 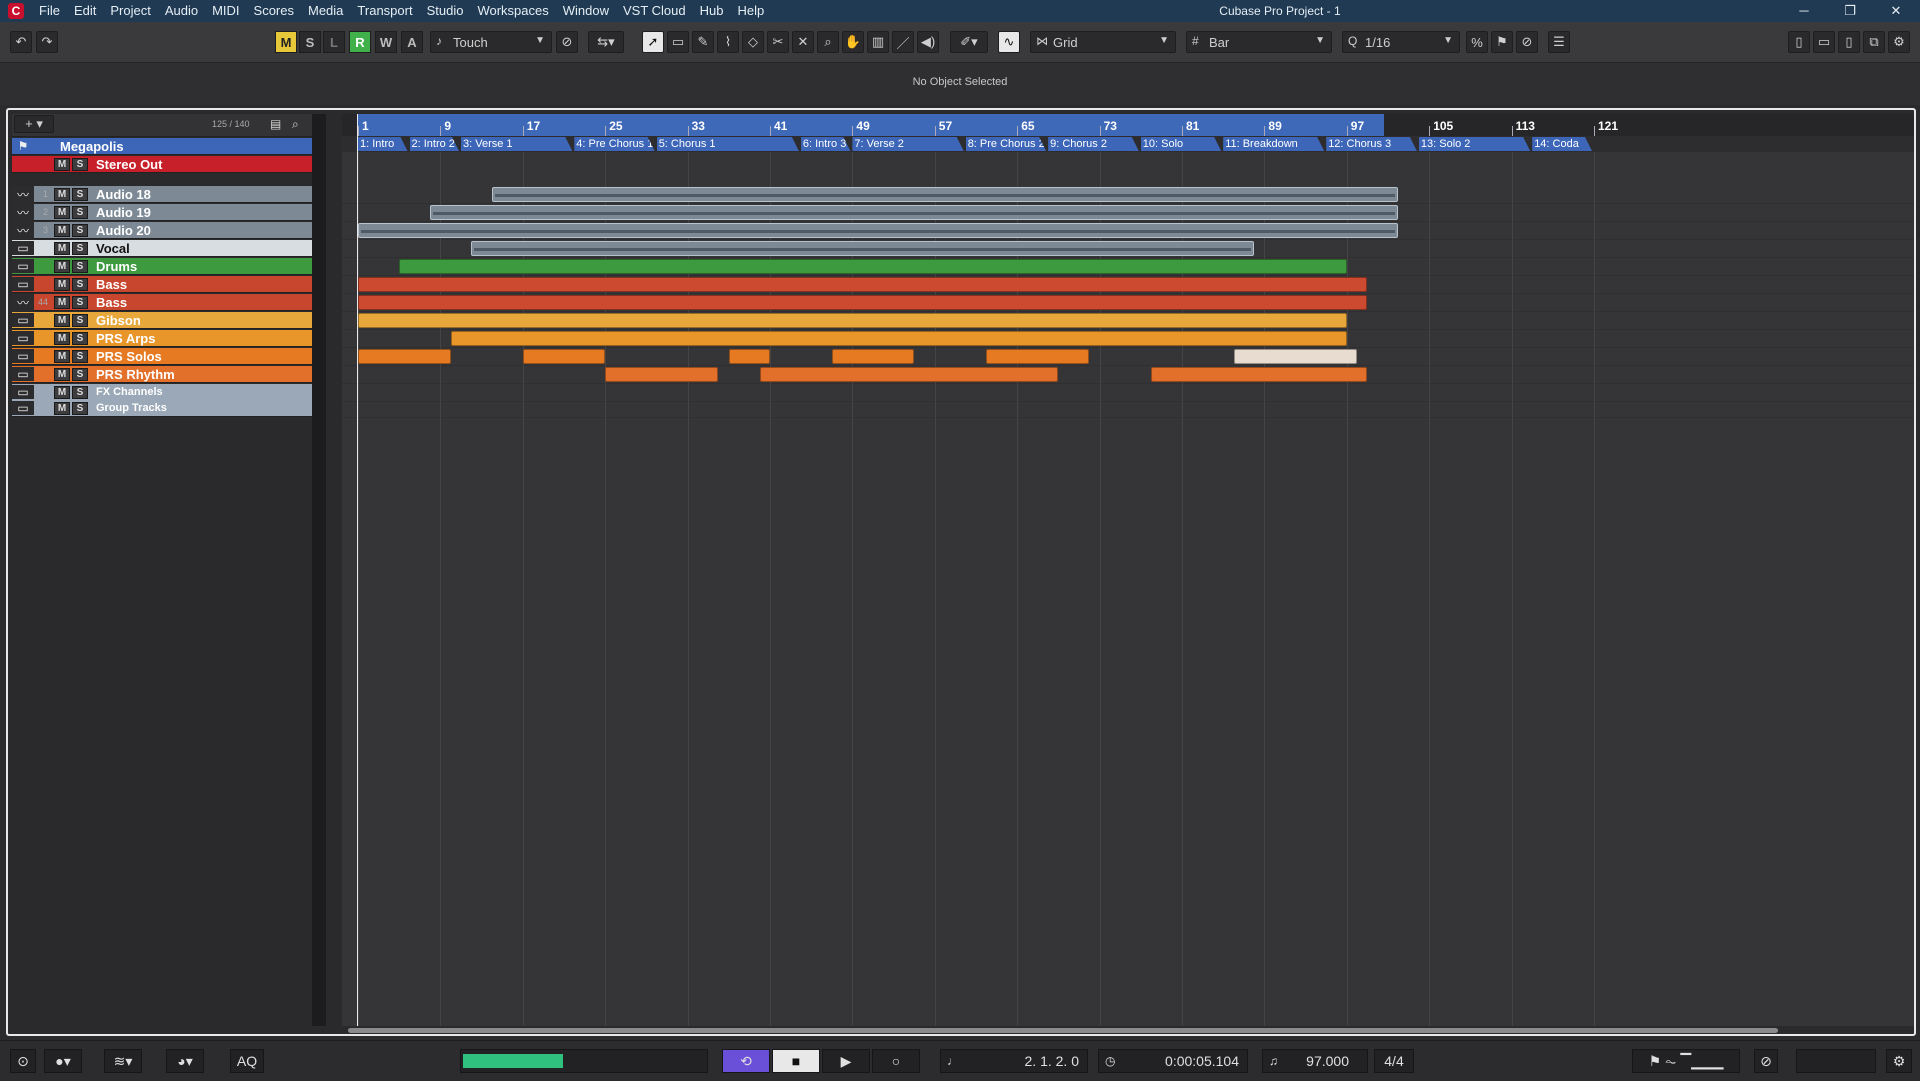 I want to click on track-lane, so click(x=1128, y=375).